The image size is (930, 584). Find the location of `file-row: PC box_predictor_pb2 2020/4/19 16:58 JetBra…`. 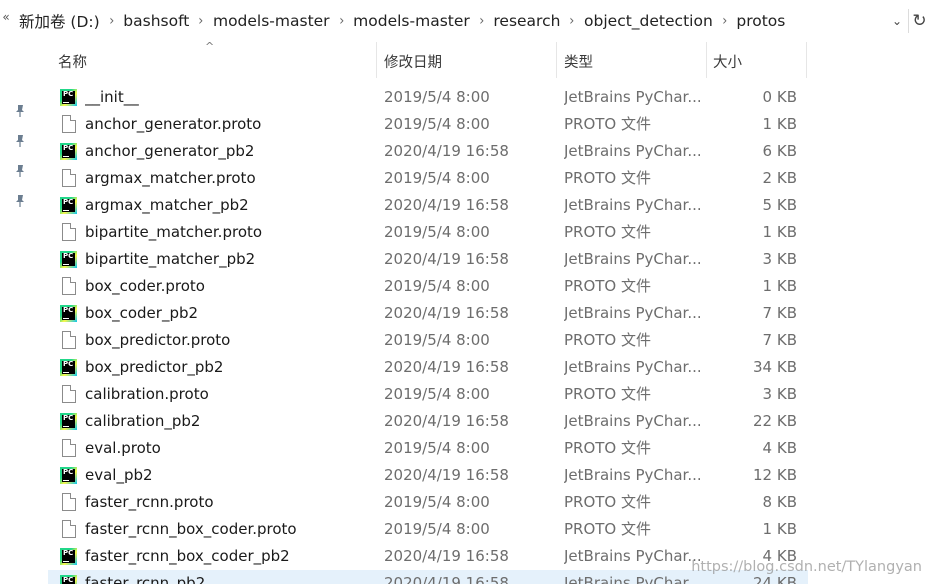

file-row: PC box_predictor_pb2 2020/4/19 16:58 JetBra… is located at coordinates (428, 367).